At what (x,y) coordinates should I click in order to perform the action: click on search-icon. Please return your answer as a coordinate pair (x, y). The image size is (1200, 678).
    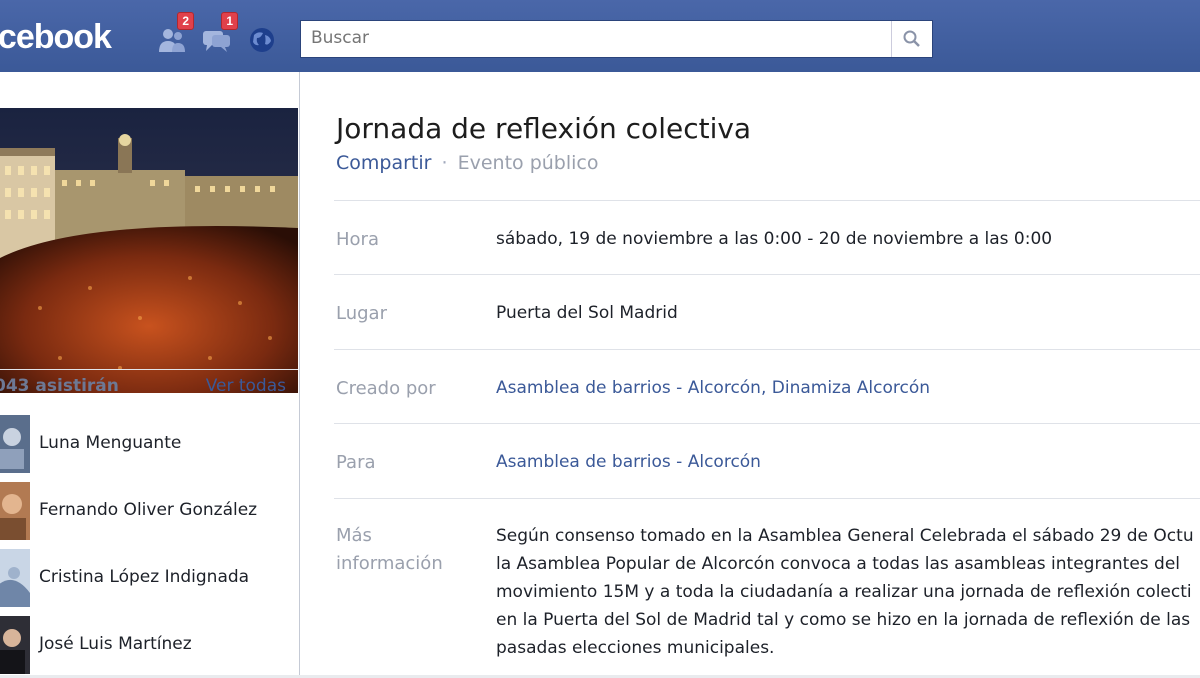
    Looking at the image, I should click on (911, 38).